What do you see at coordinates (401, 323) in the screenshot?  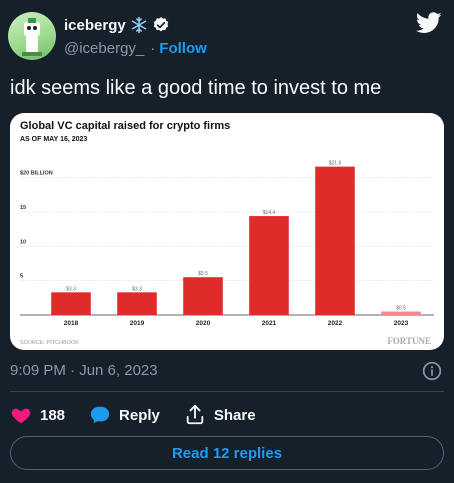 I see `x-tick-label: 2023` at bounding box center [401, 323].